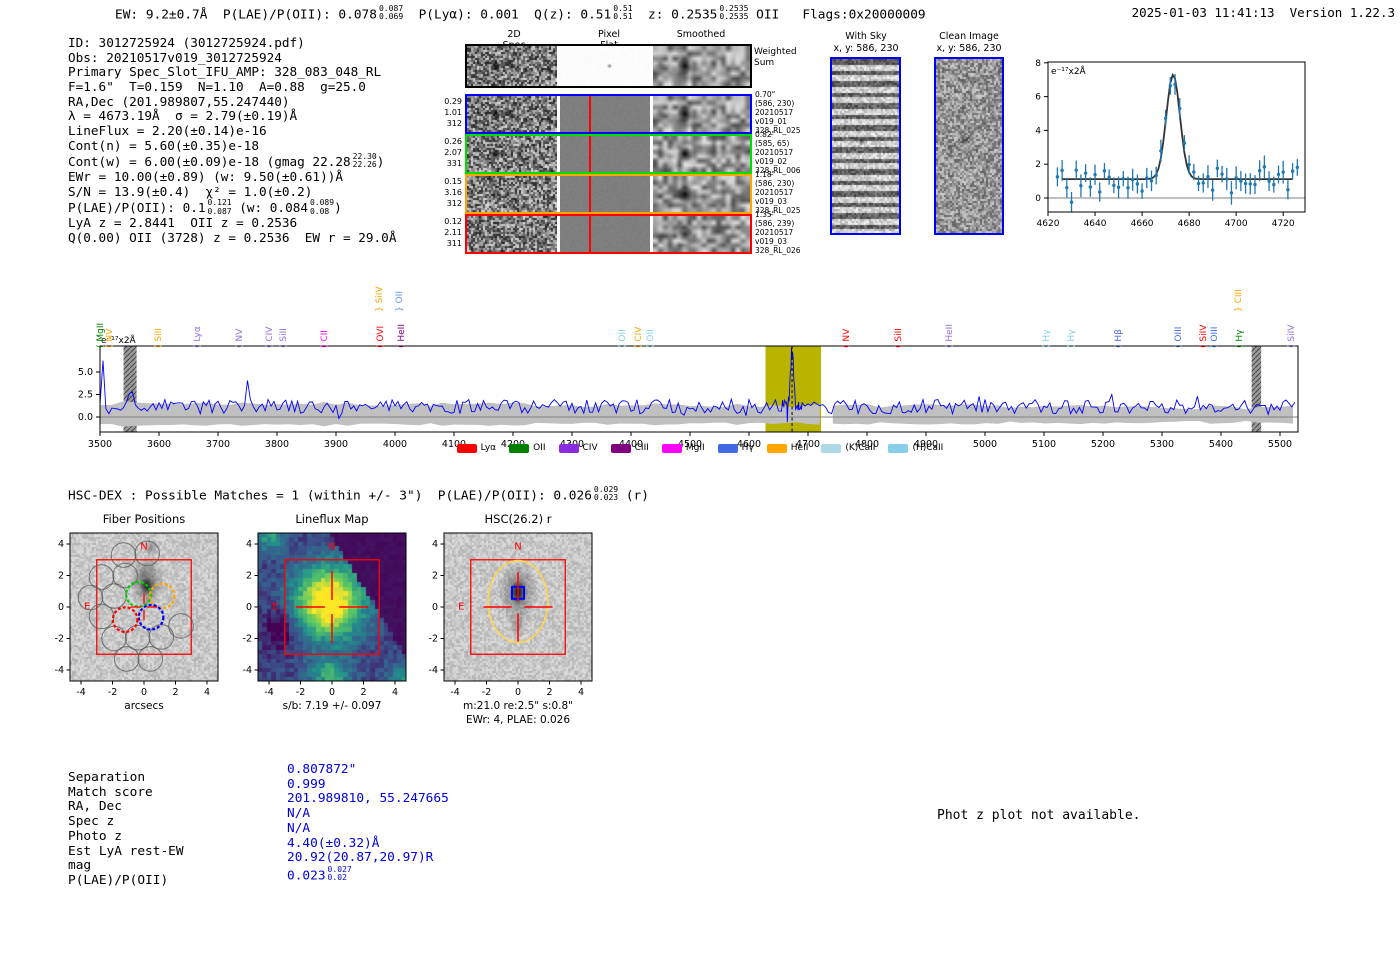 Image resolution: width=1400 pixels, height=953 pixels. I want to click on info-line: F=1.6" T=0.159 N=1.10 A=0.88 g=25.0, so click(232, 86).